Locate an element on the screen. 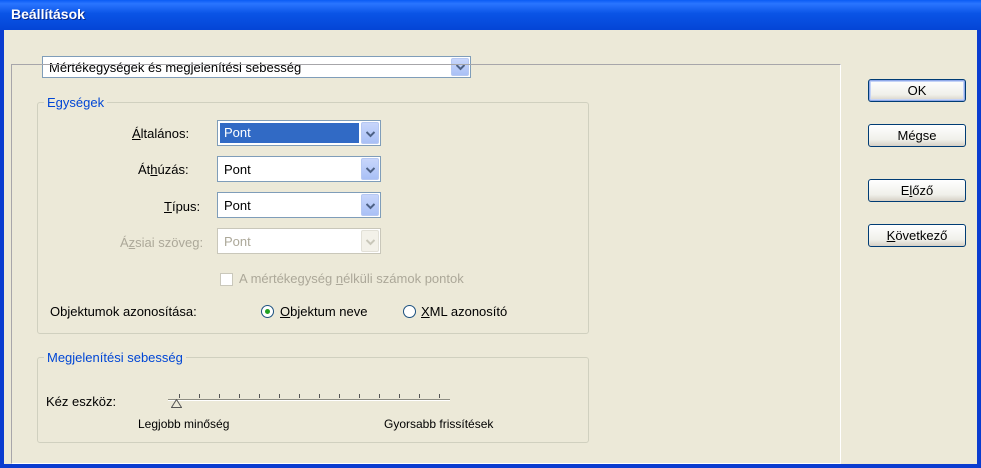  type-units-select: Pont is located at coordinates (299, 205).